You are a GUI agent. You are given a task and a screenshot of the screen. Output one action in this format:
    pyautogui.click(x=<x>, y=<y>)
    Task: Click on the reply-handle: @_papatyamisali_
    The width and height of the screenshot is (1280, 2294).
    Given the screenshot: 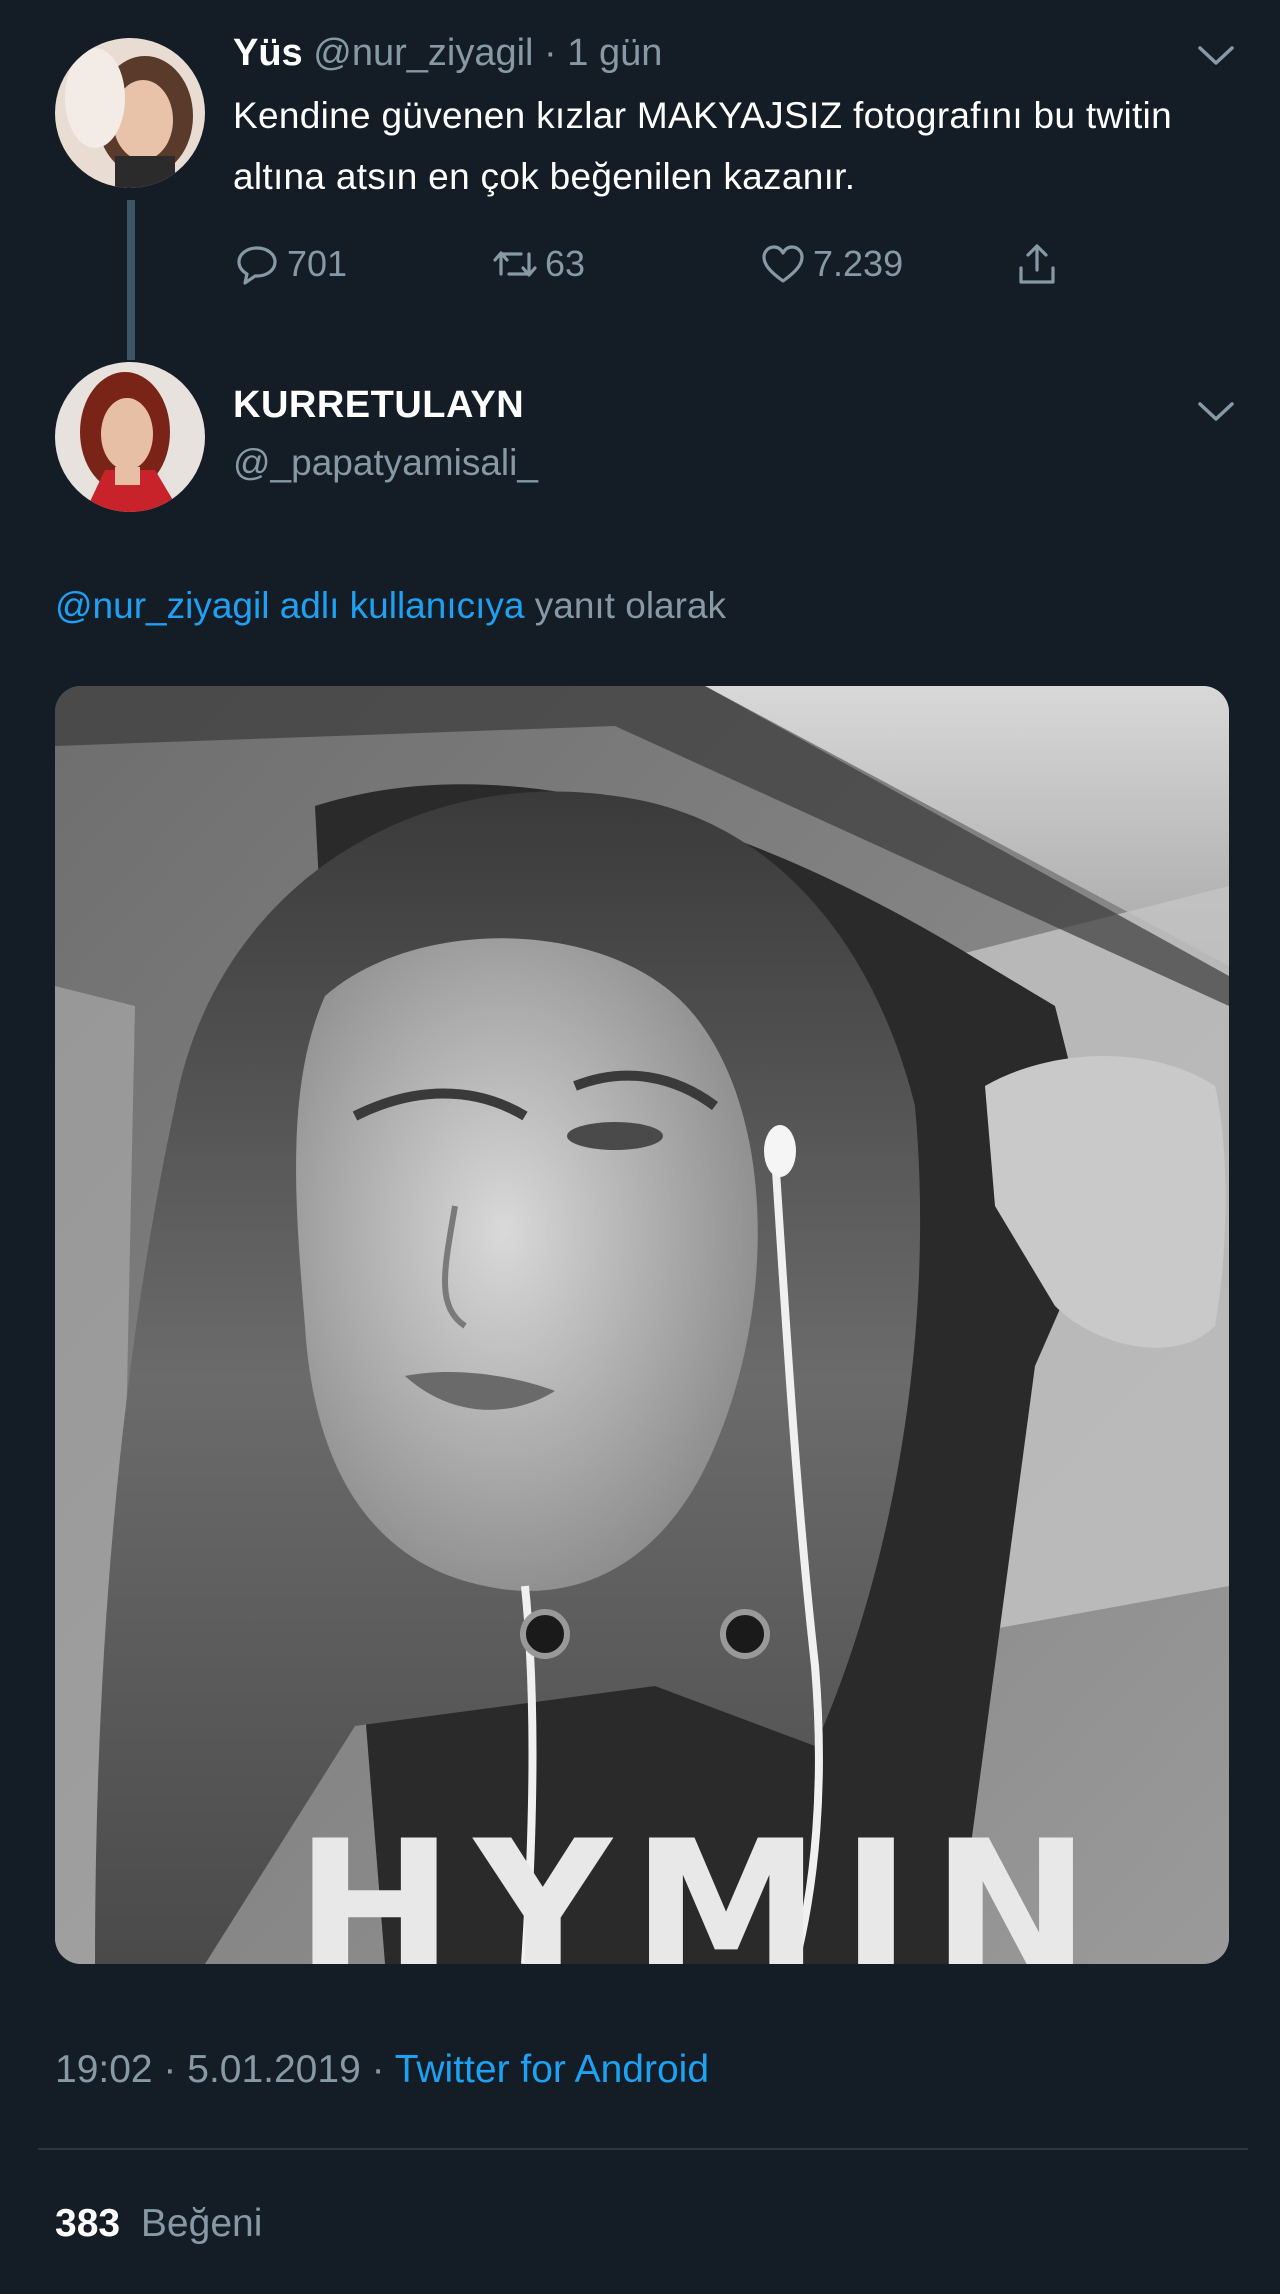 What is the action you would take?
    pyautogui.click(x=385, y=463)
    